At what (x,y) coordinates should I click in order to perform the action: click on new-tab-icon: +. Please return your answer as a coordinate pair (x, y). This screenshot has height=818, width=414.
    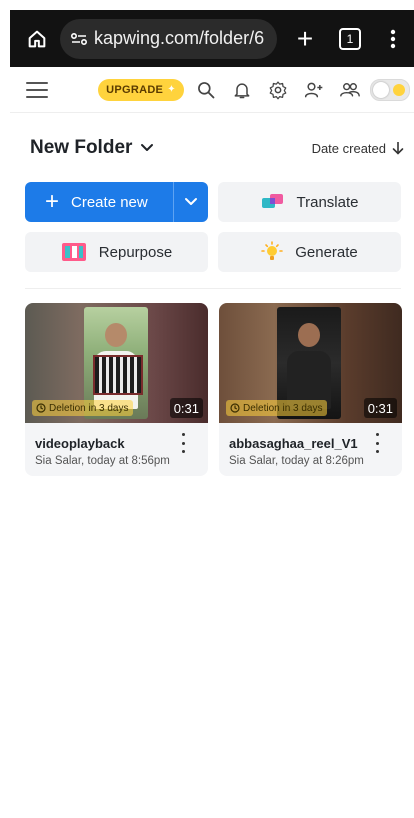
    Looking at the image, I should click on (305, 39).